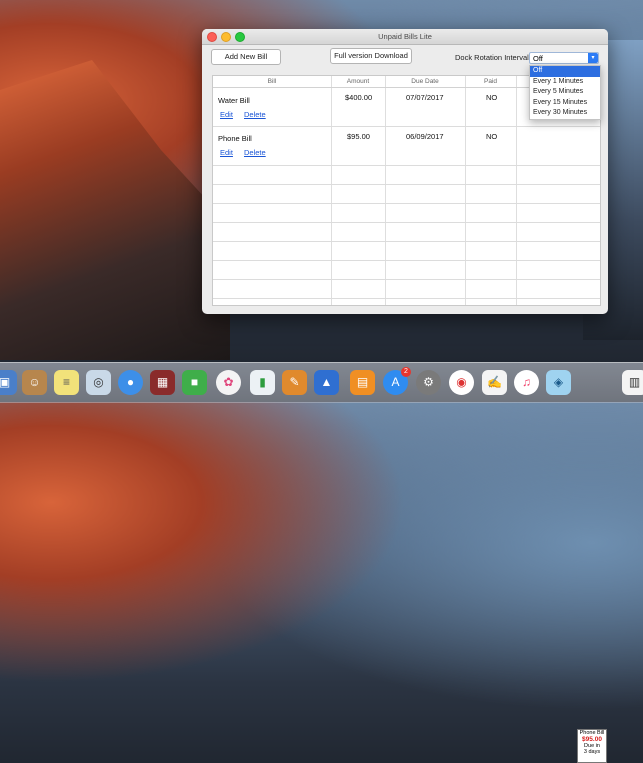 The width and height of the screenshot is (643, 763). Describe the element at coordinates (359, 97) in the screenshot. I see `bill-amount: $400.00` at that location.